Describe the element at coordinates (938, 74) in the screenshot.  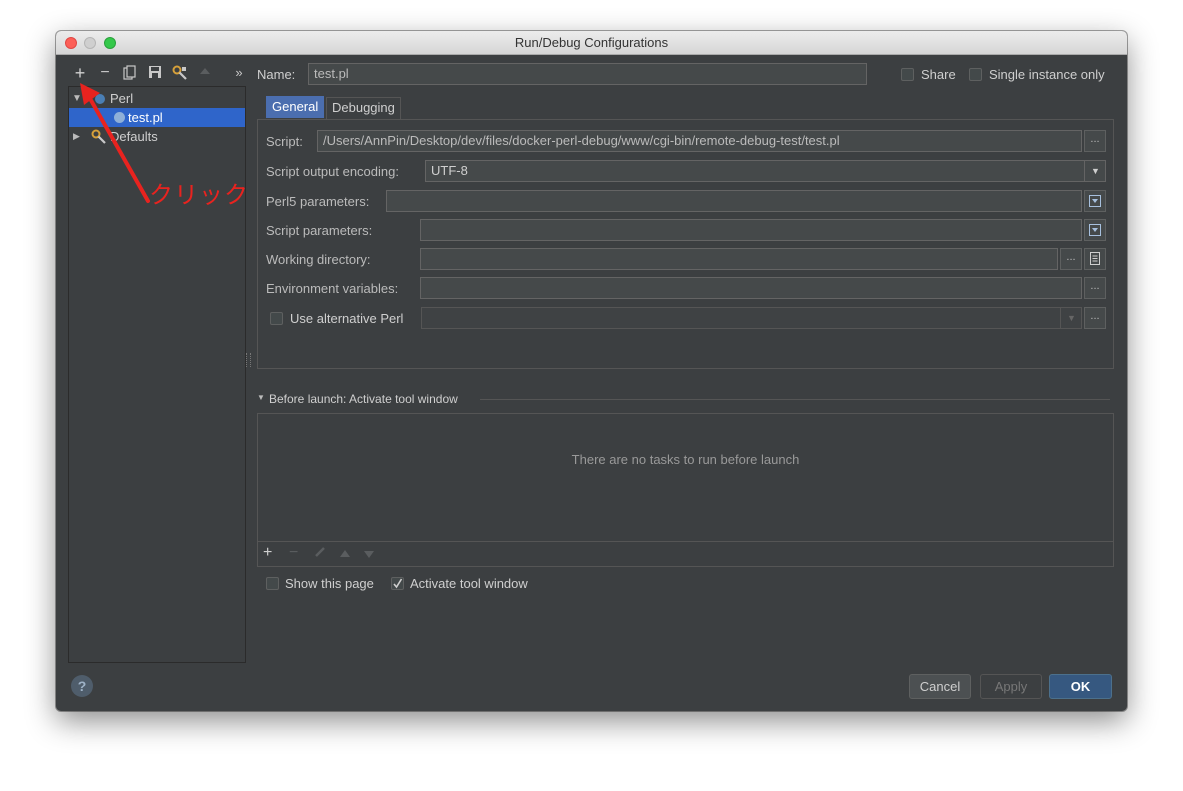
I see `share-label: Share` at that location.